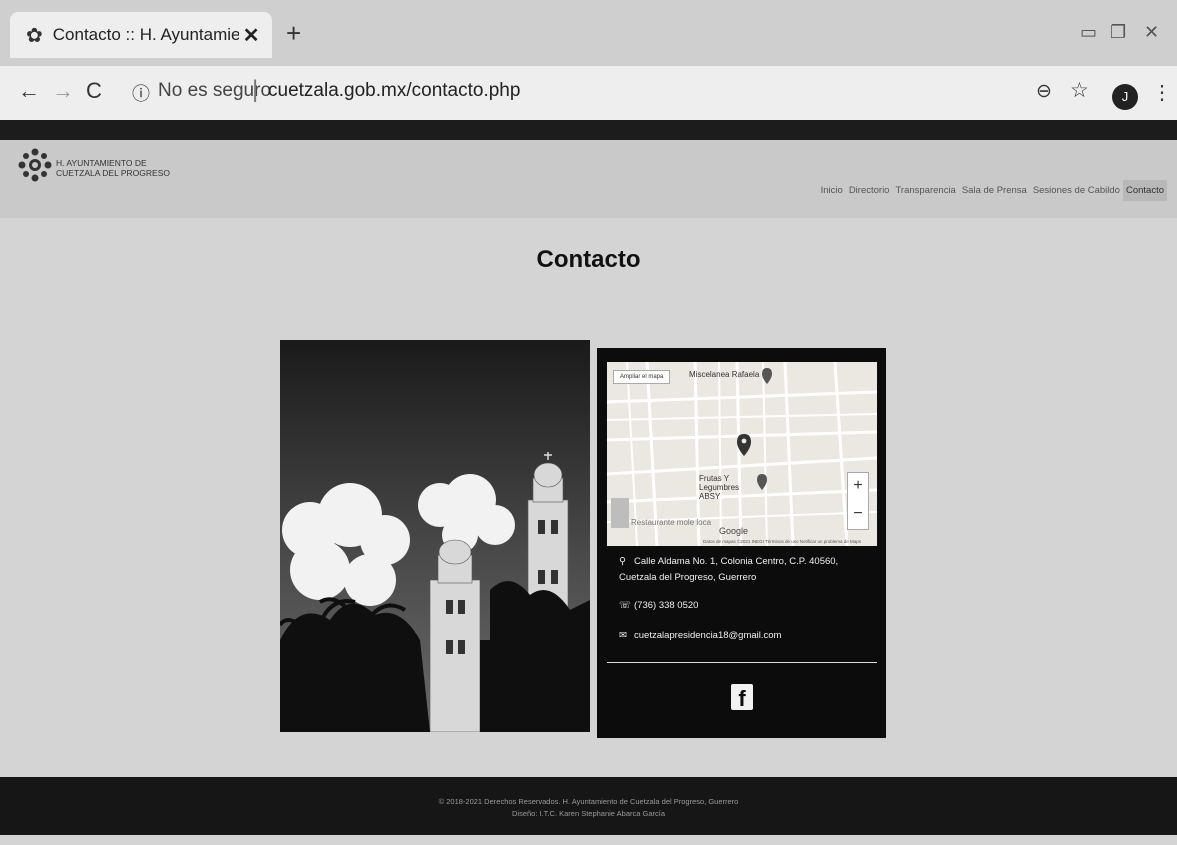  Describe the element at coordinates (742, 697) in the screenshot. I see `facebook-icon: f` at that location.